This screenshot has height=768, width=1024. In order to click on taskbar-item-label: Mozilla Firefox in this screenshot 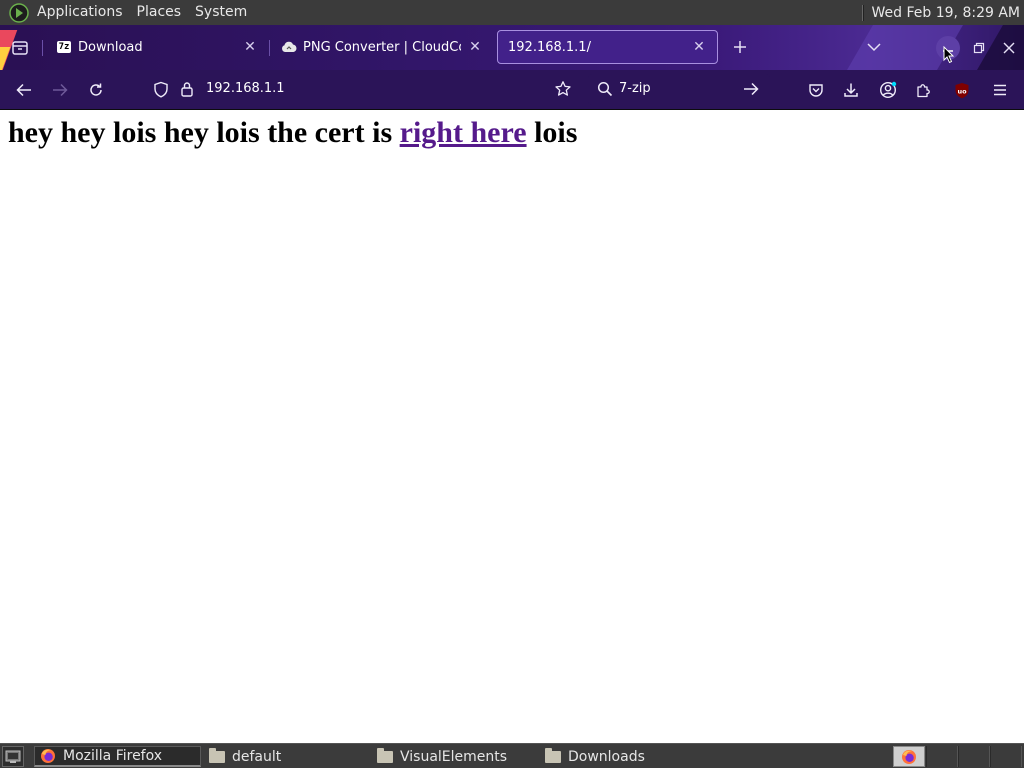, I will do `click(113, 756)`.